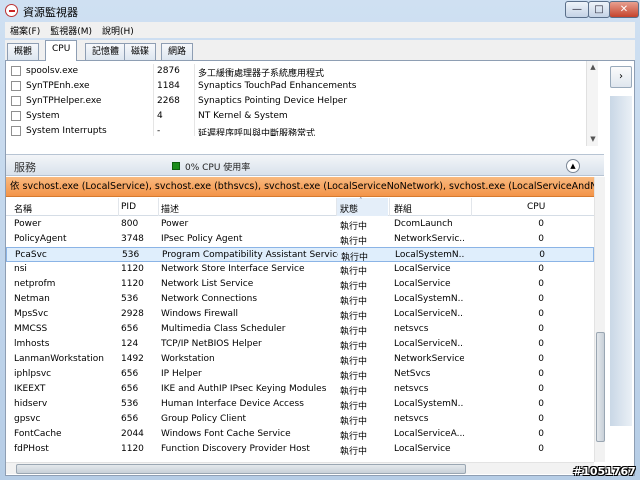 The height and width of the screenshot is (480, 640). I want to click on menu-help: 說明(H), so click(118, 30).